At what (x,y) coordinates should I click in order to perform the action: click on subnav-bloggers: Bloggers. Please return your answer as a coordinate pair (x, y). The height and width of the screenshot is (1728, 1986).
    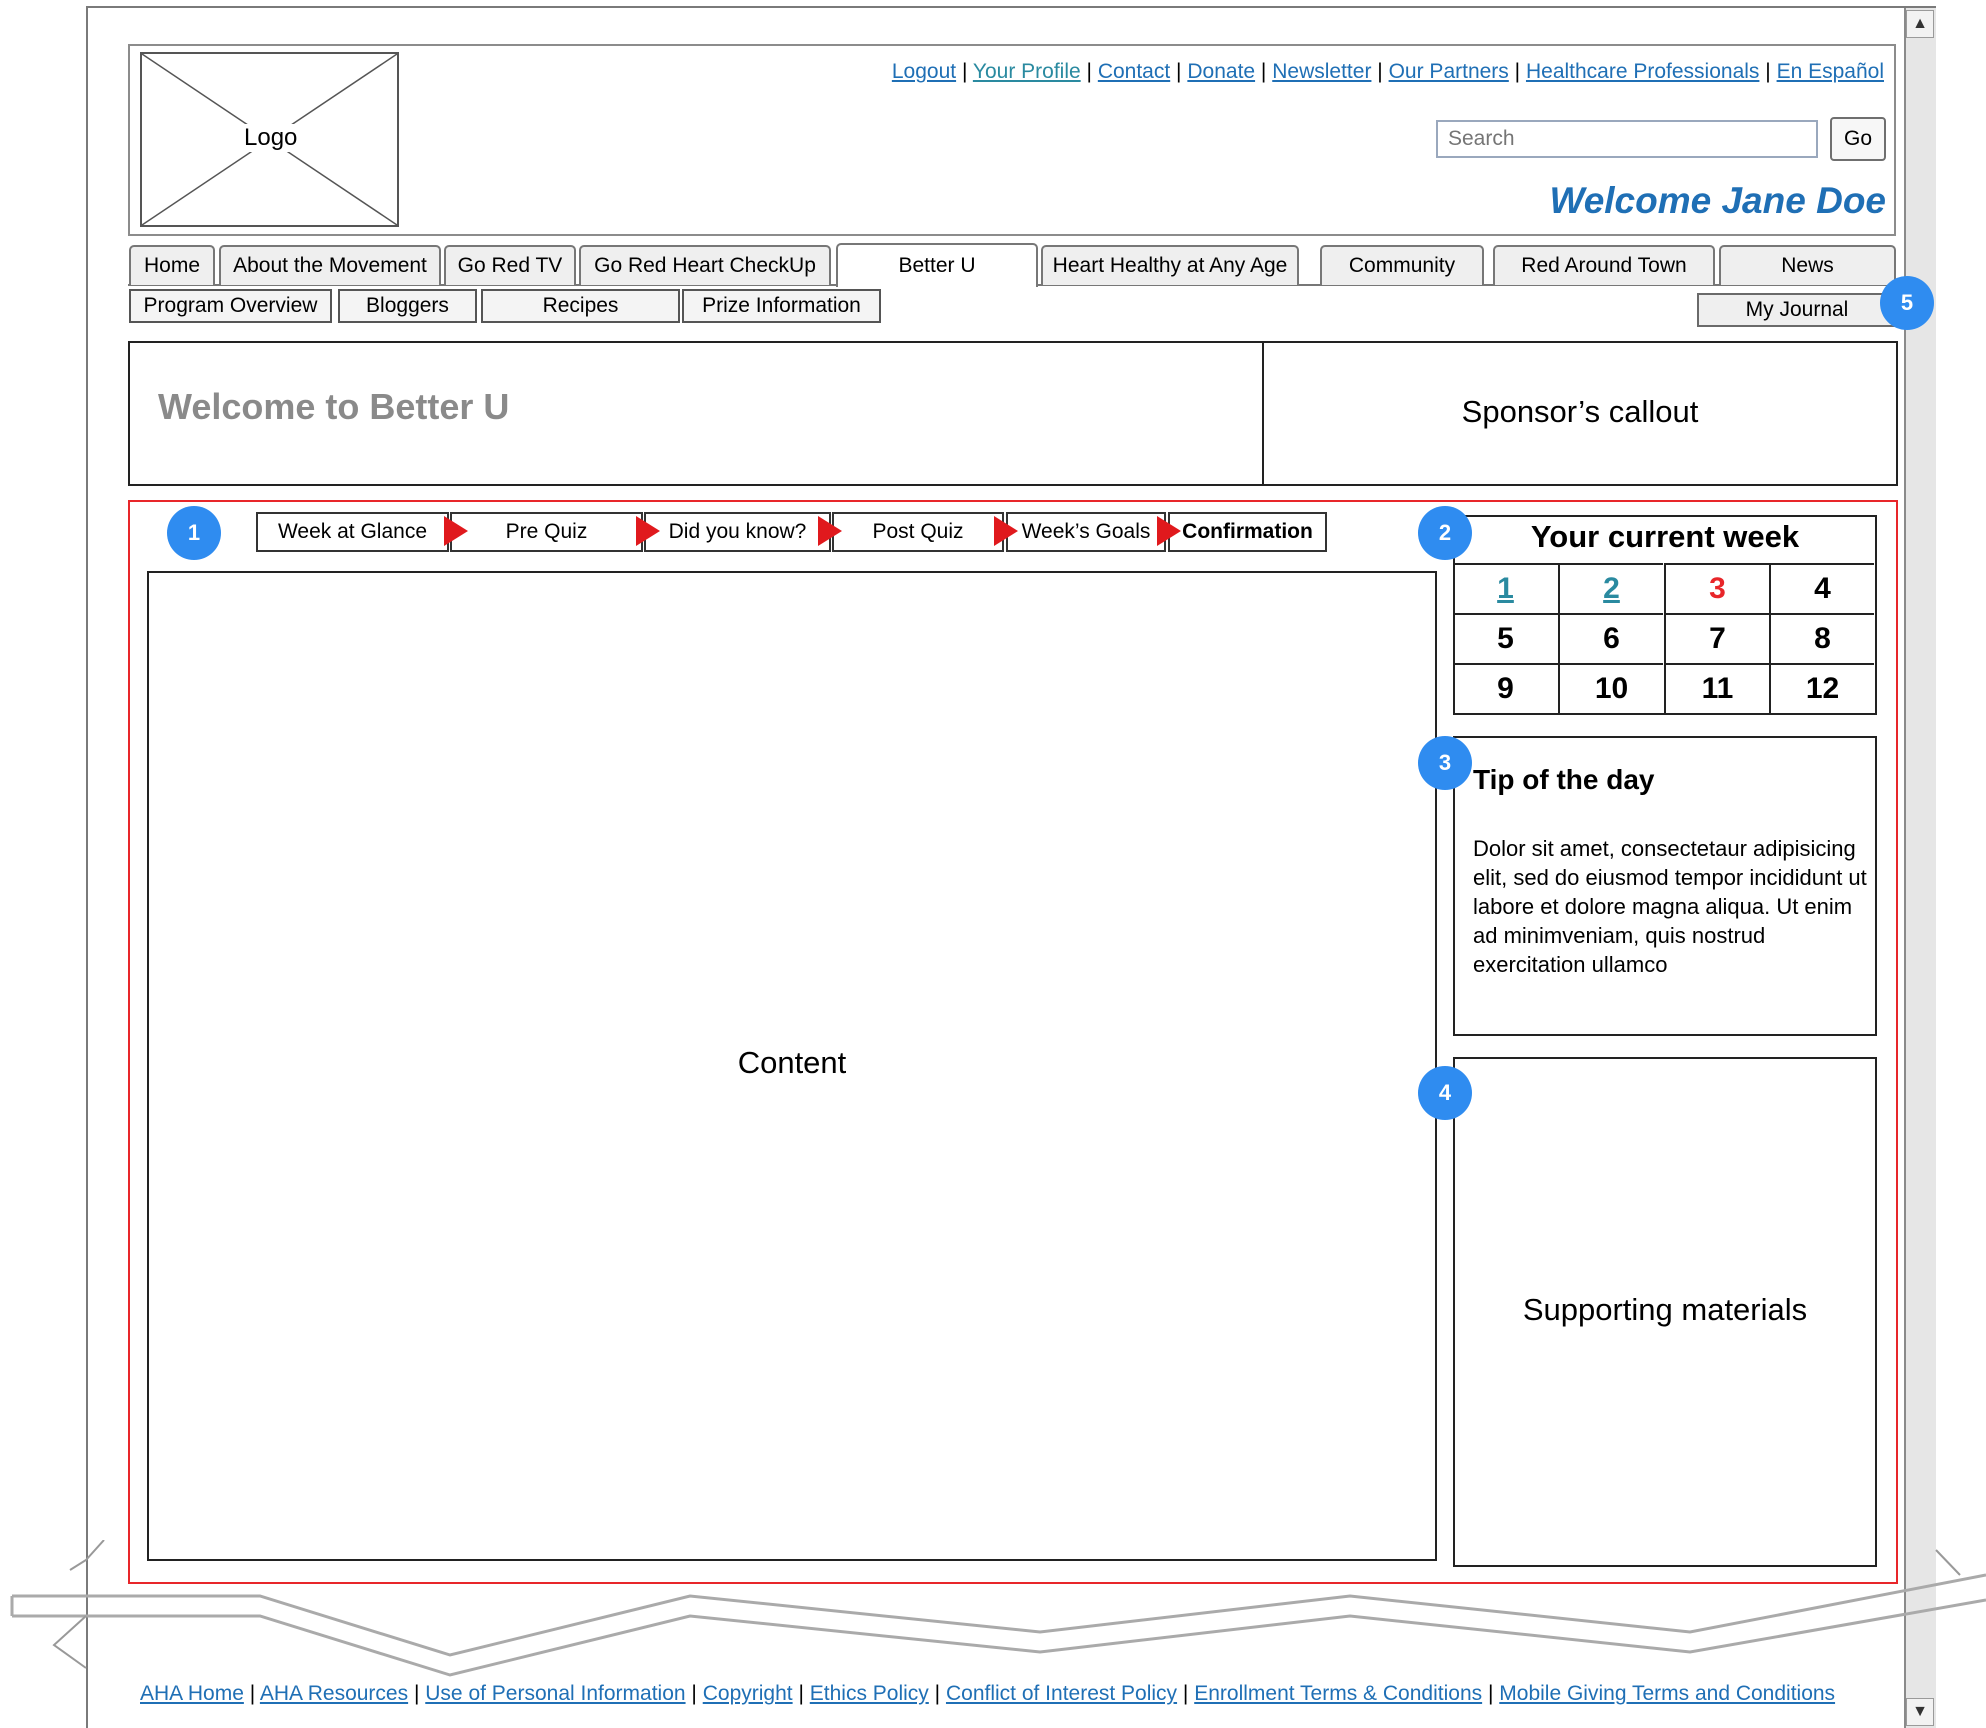
    Looking at the image, I should click on (407, 306).